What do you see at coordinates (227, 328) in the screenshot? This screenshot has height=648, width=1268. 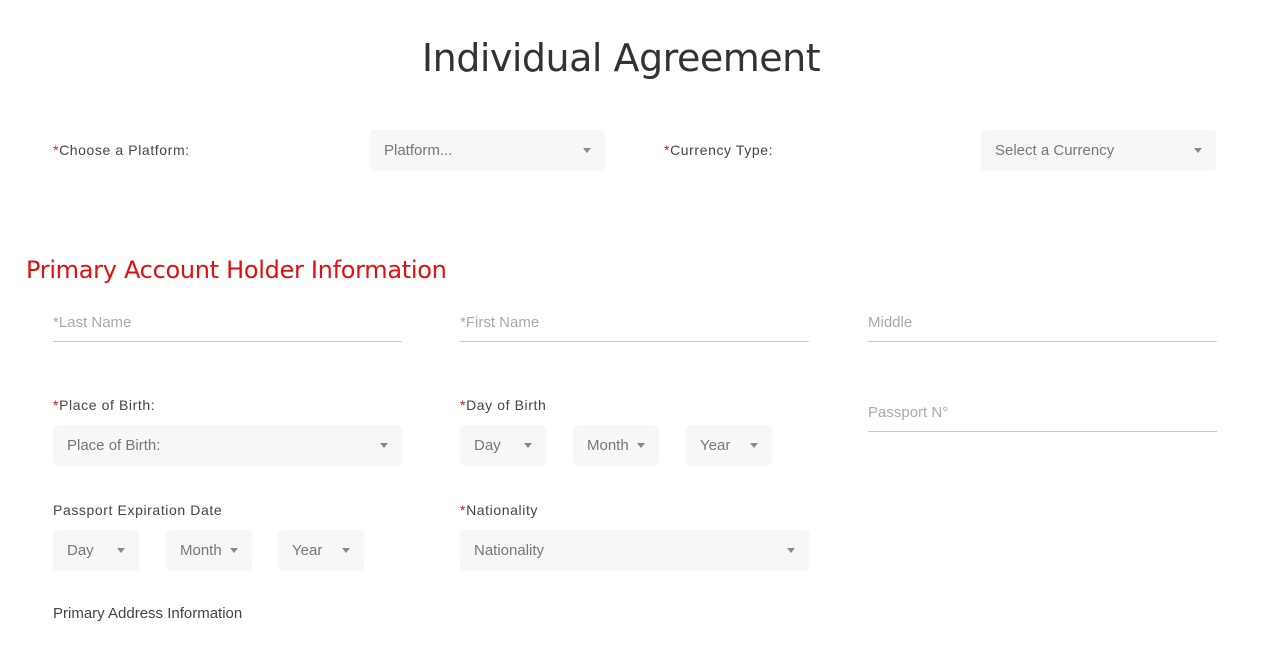 I see `last-name-field` at bounding box center [227, 328].